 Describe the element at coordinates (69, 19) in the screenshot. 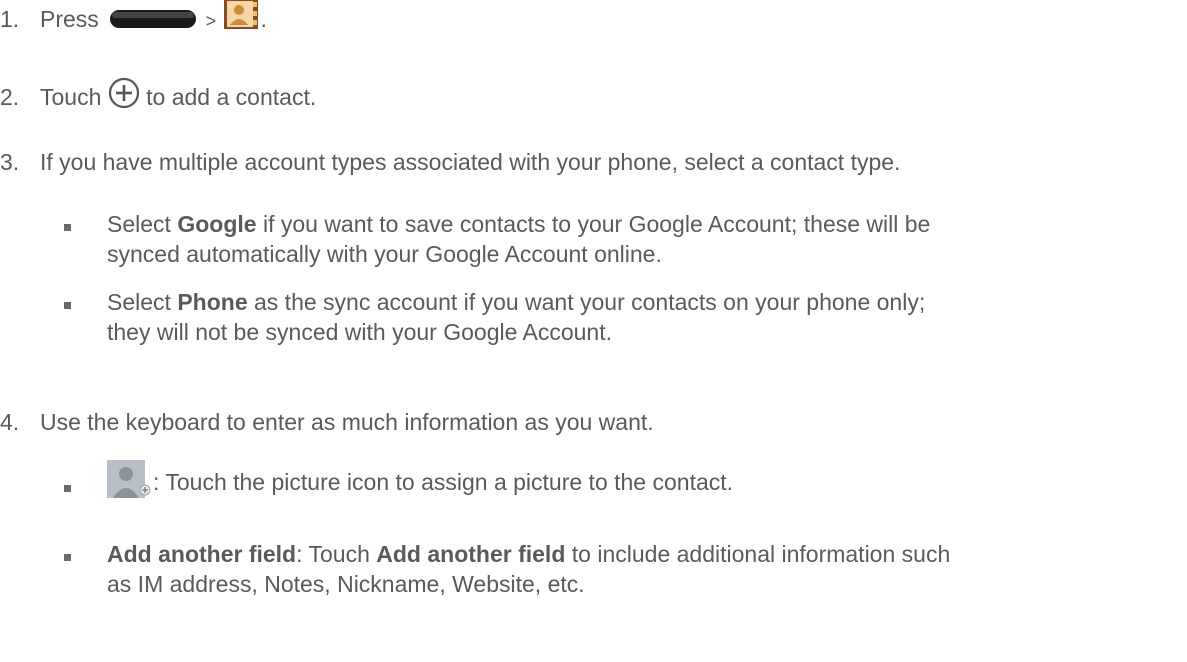

I see `step-text: Press` at that location.